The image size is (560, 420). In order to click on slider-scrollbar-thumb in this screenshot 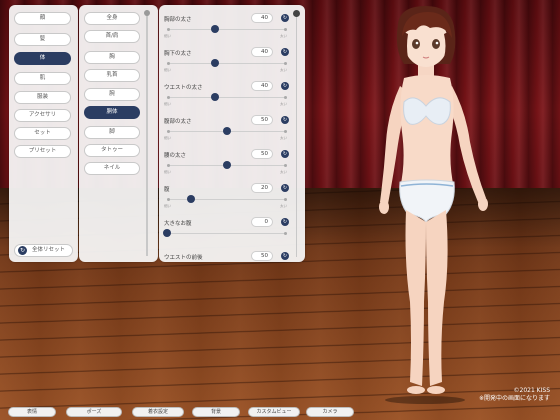, I will do `click(296, 13)`.